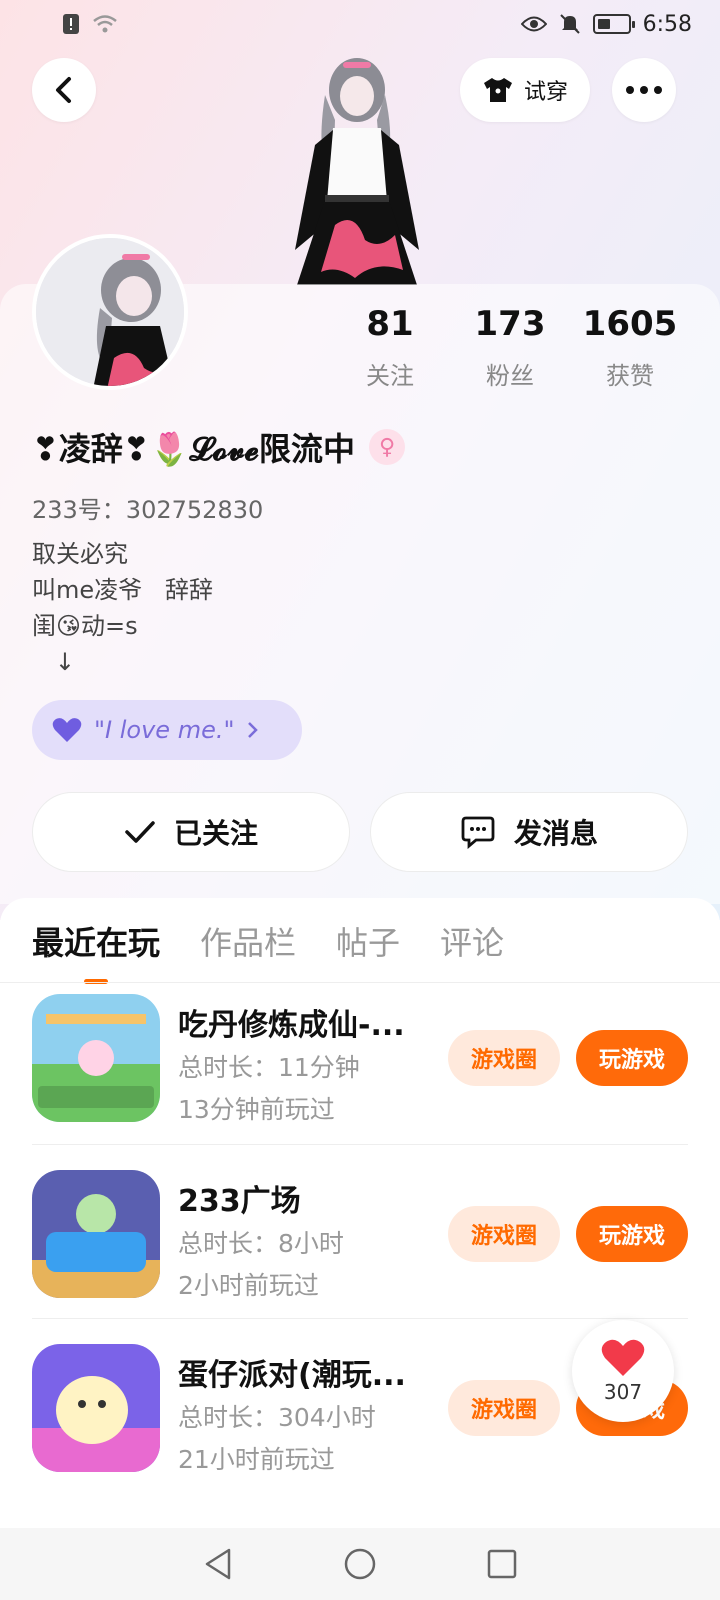  Describe the element at coordinates (555, 833) in the screenshot. I see `send-message-label: 发消息` at that location.